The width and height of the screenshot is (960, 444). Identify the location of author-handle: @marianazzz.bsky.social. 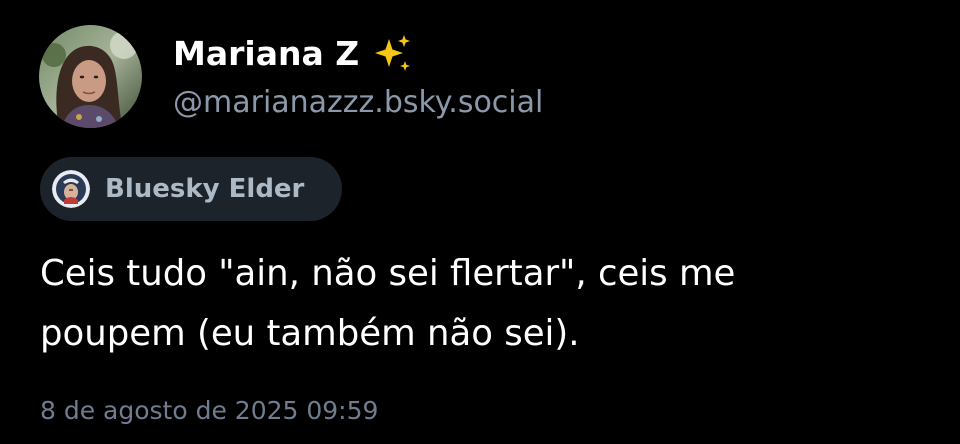
(358, 103).